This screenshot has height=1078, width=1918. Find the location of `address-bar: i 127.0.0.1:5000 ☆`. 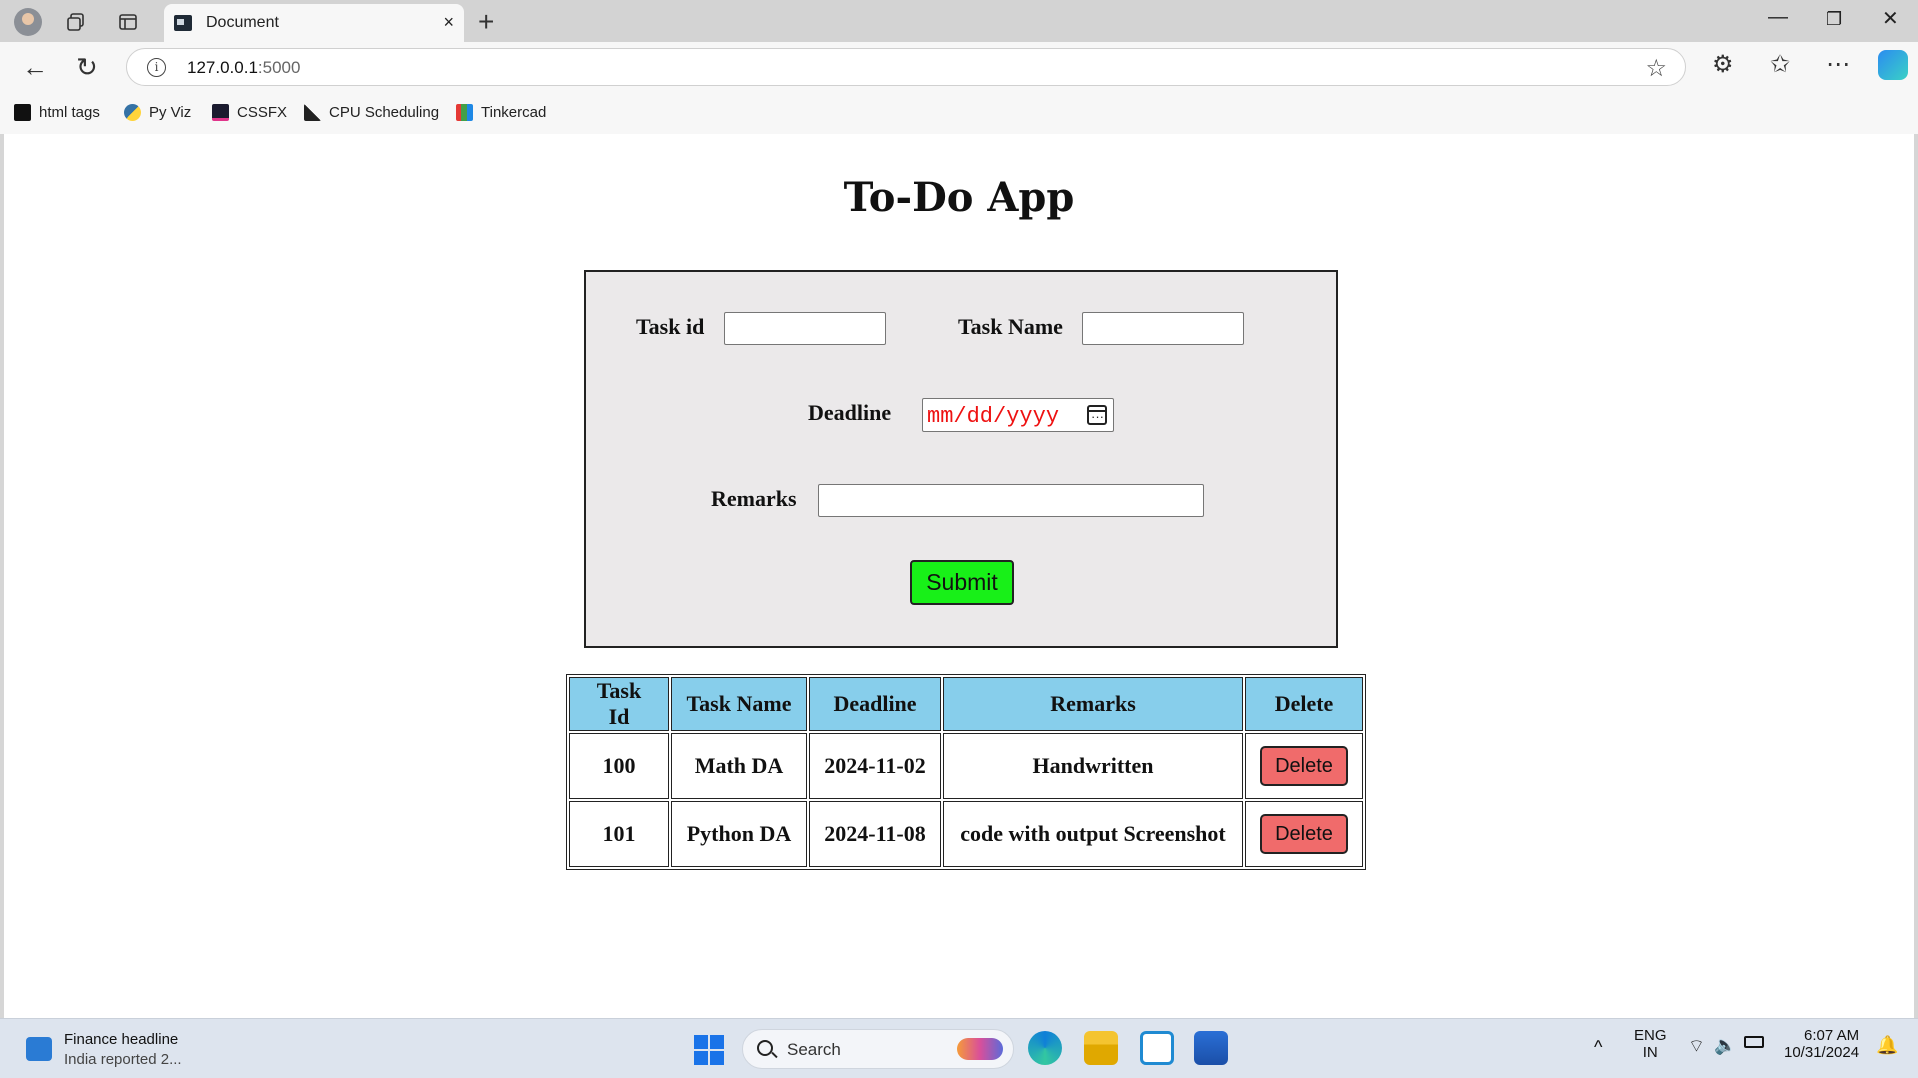

address-bar: i 127.0.0.1:5000 ☆ is located at coordinates (906, 67).